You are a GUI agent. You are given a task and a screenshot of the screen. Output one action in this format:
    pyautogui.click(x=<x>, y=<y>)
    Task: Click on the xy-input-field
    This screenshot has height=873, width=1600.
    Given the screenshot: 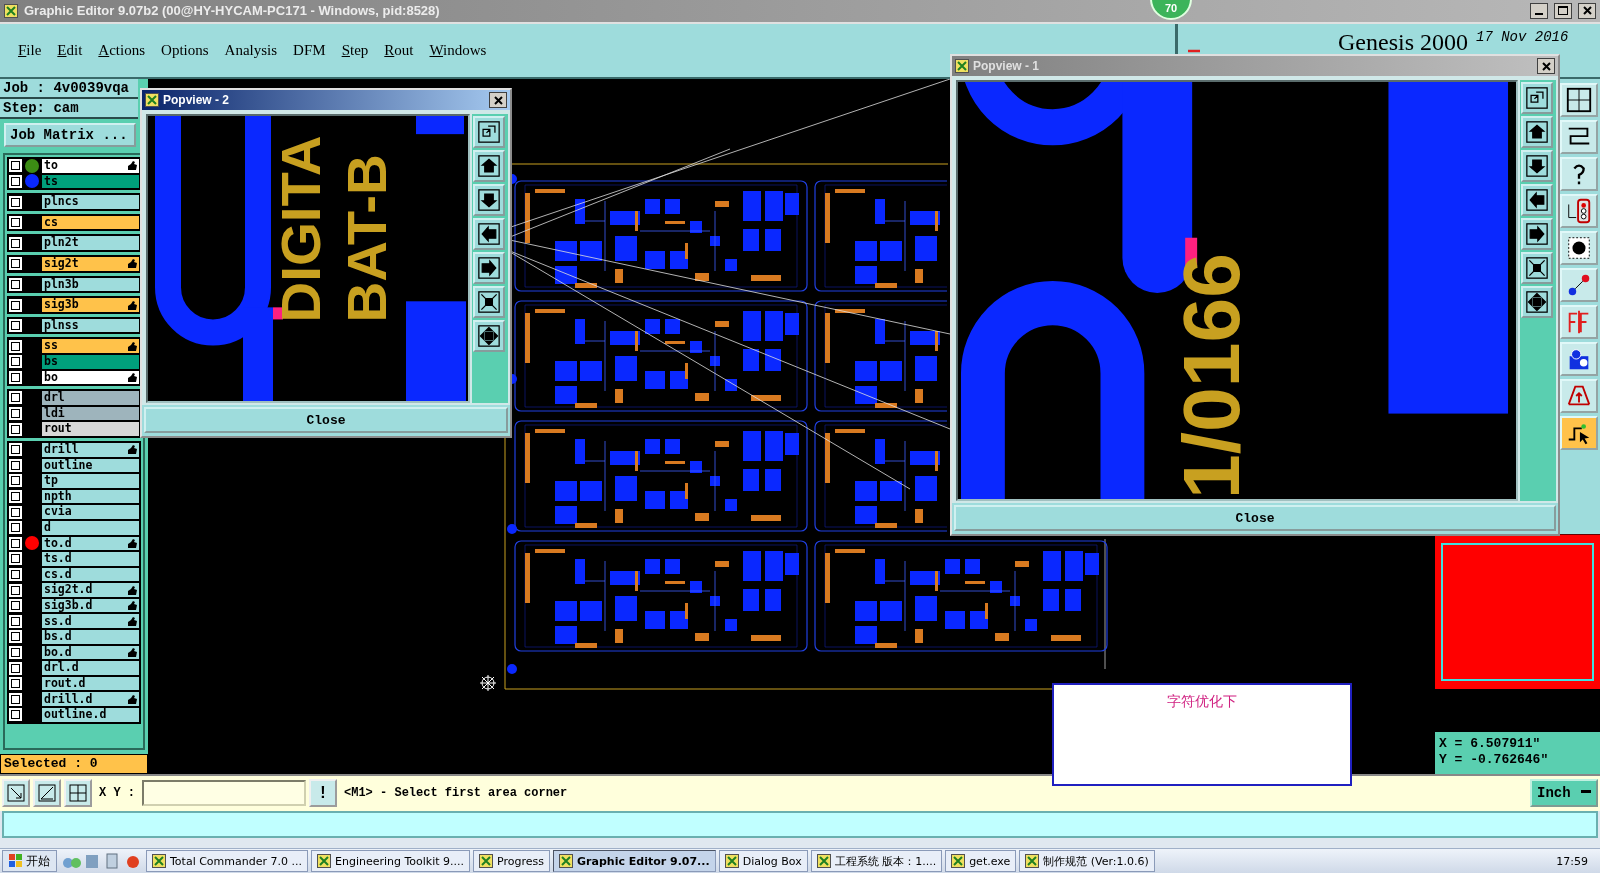 What is the action you would take?
    pyautogui.click(x=224, y=793)
    